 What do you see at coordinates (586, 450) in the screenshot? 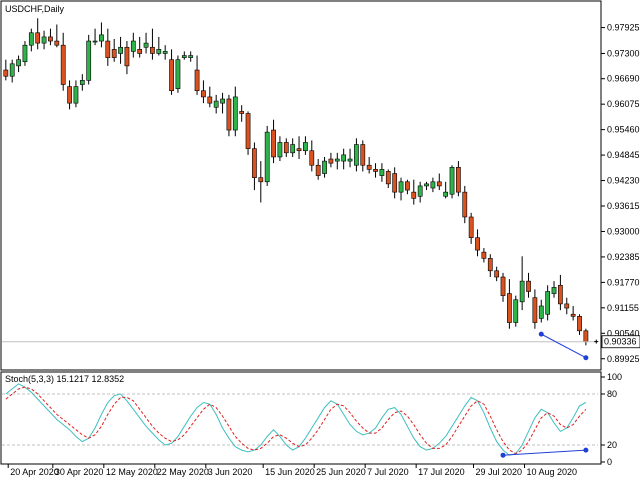
I see `stoch-divergence-end` at bounding box center [586, 450].